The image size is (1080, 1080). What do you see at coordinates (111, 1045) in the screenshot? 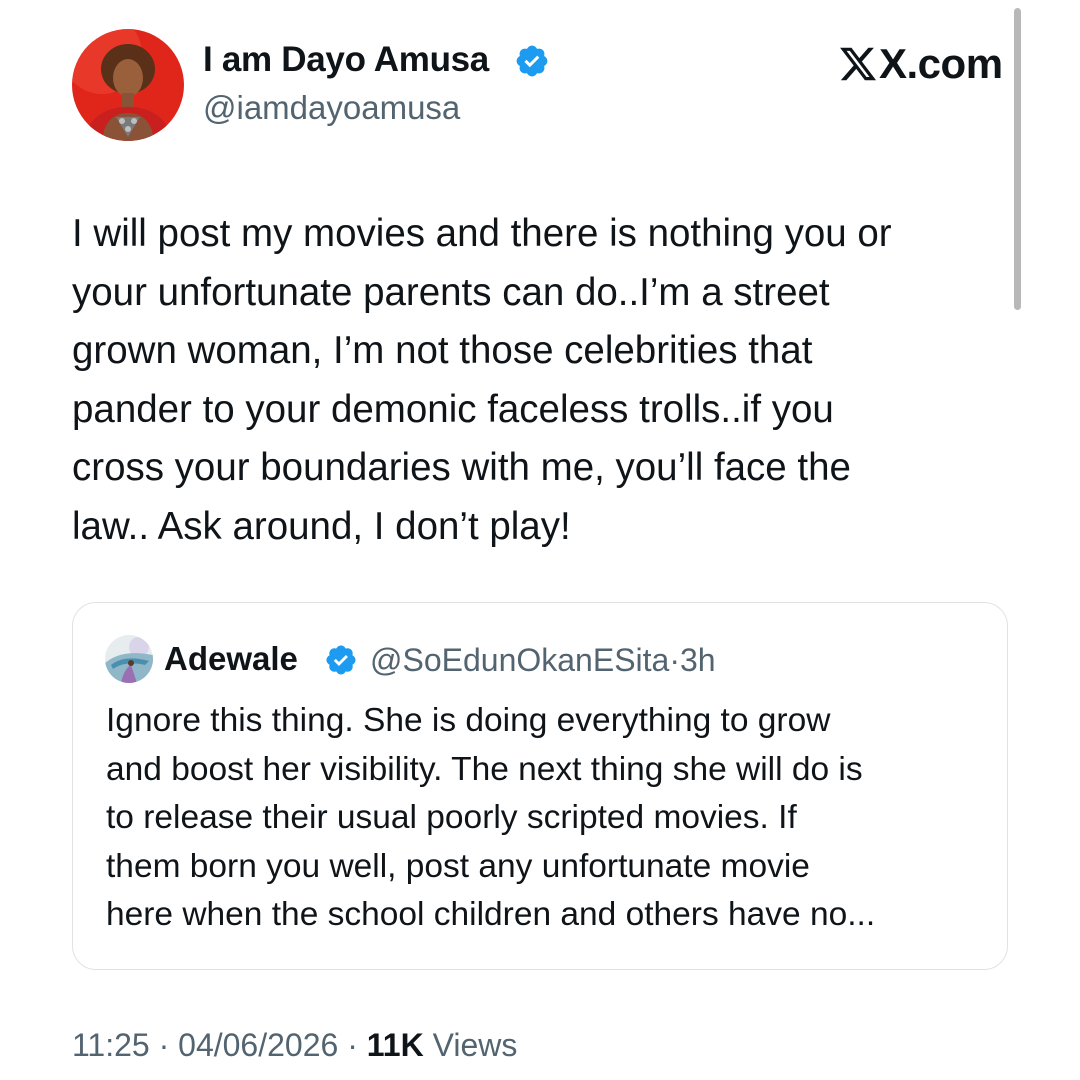
I see `tweet-time: 11:25` at bounding box center [111, 1045].